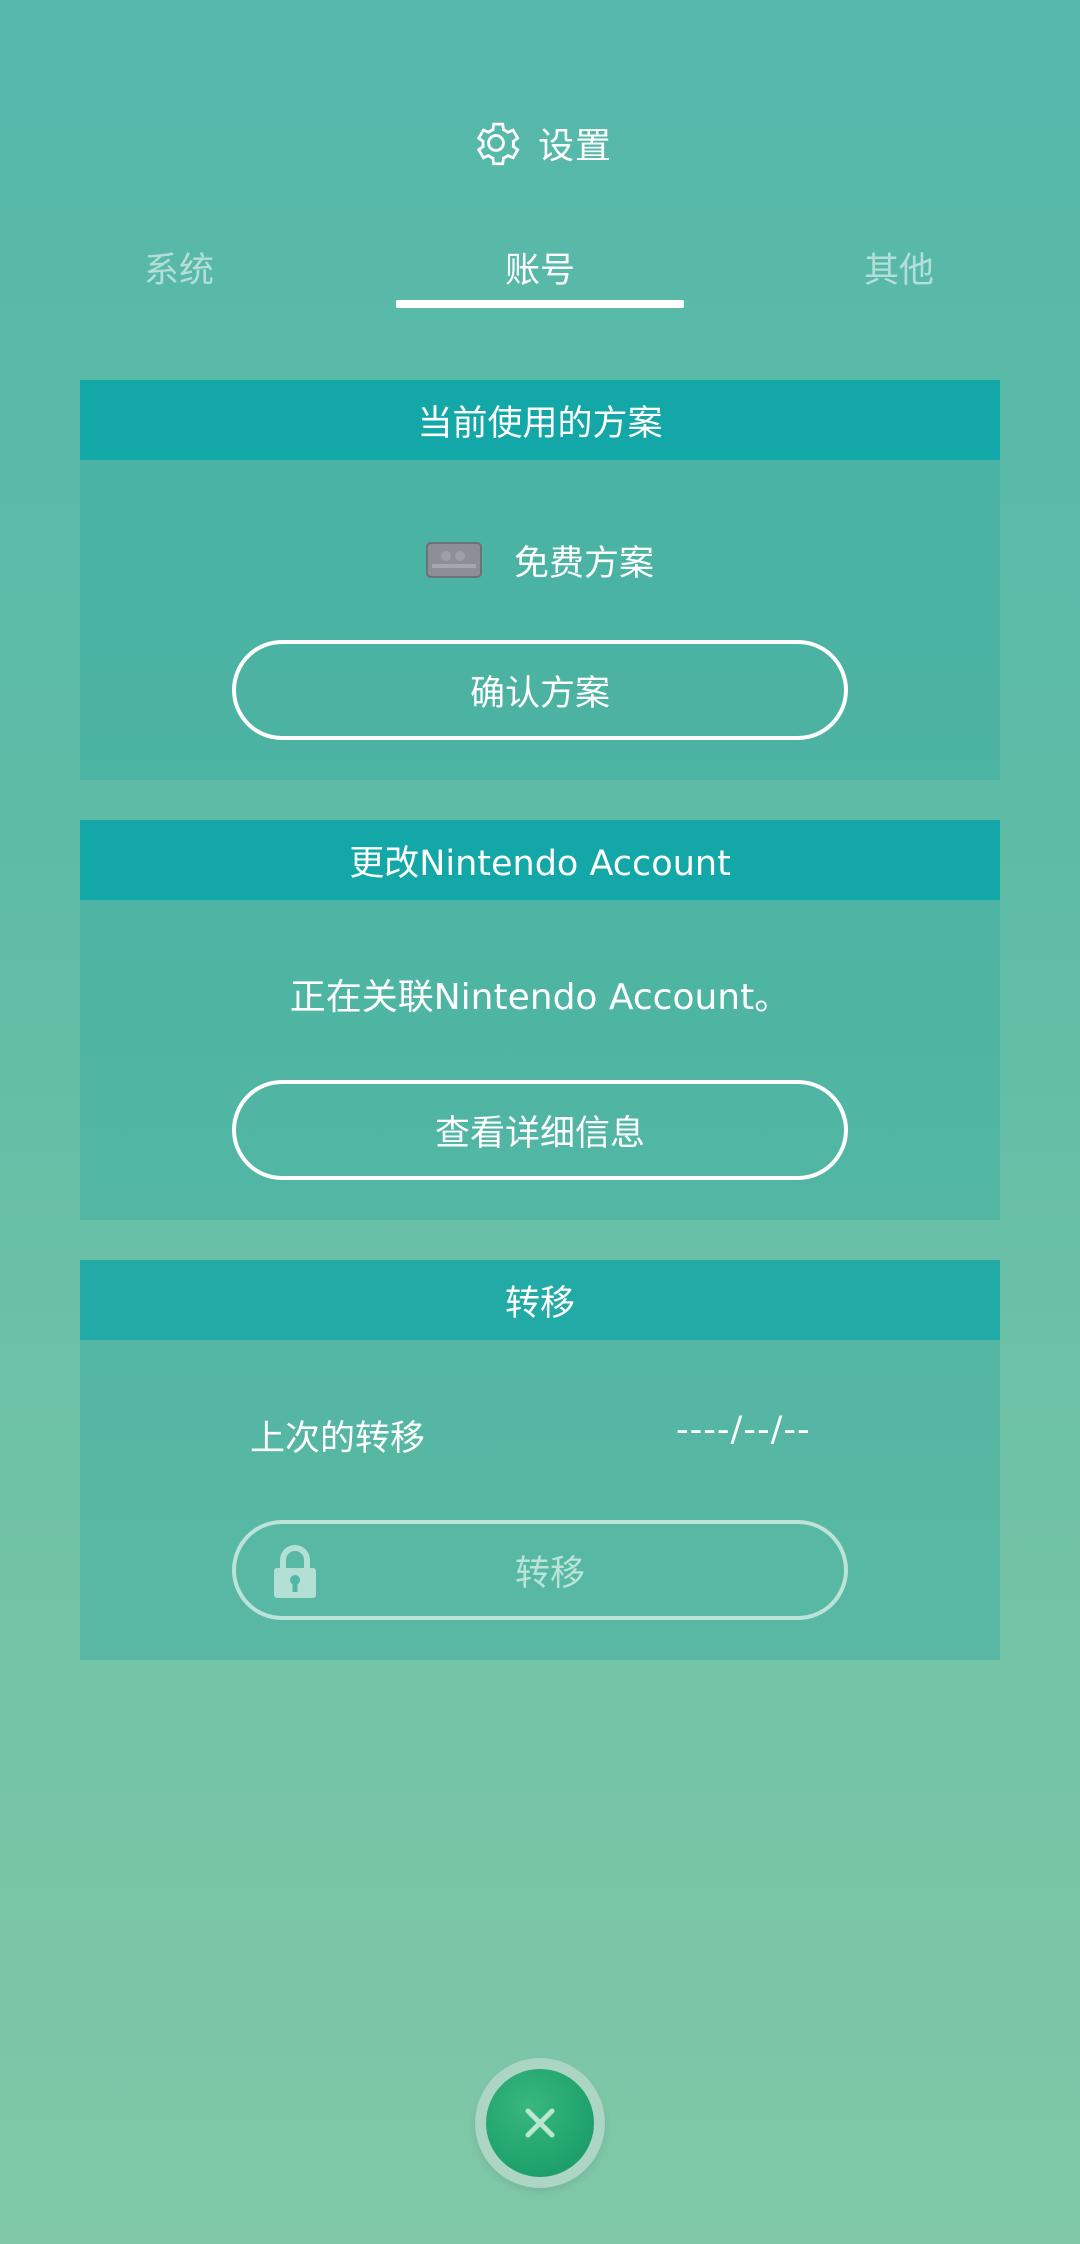 This screenshot has width=1080, height=2244. I want to click on lock-icon, so click(295, 1571).